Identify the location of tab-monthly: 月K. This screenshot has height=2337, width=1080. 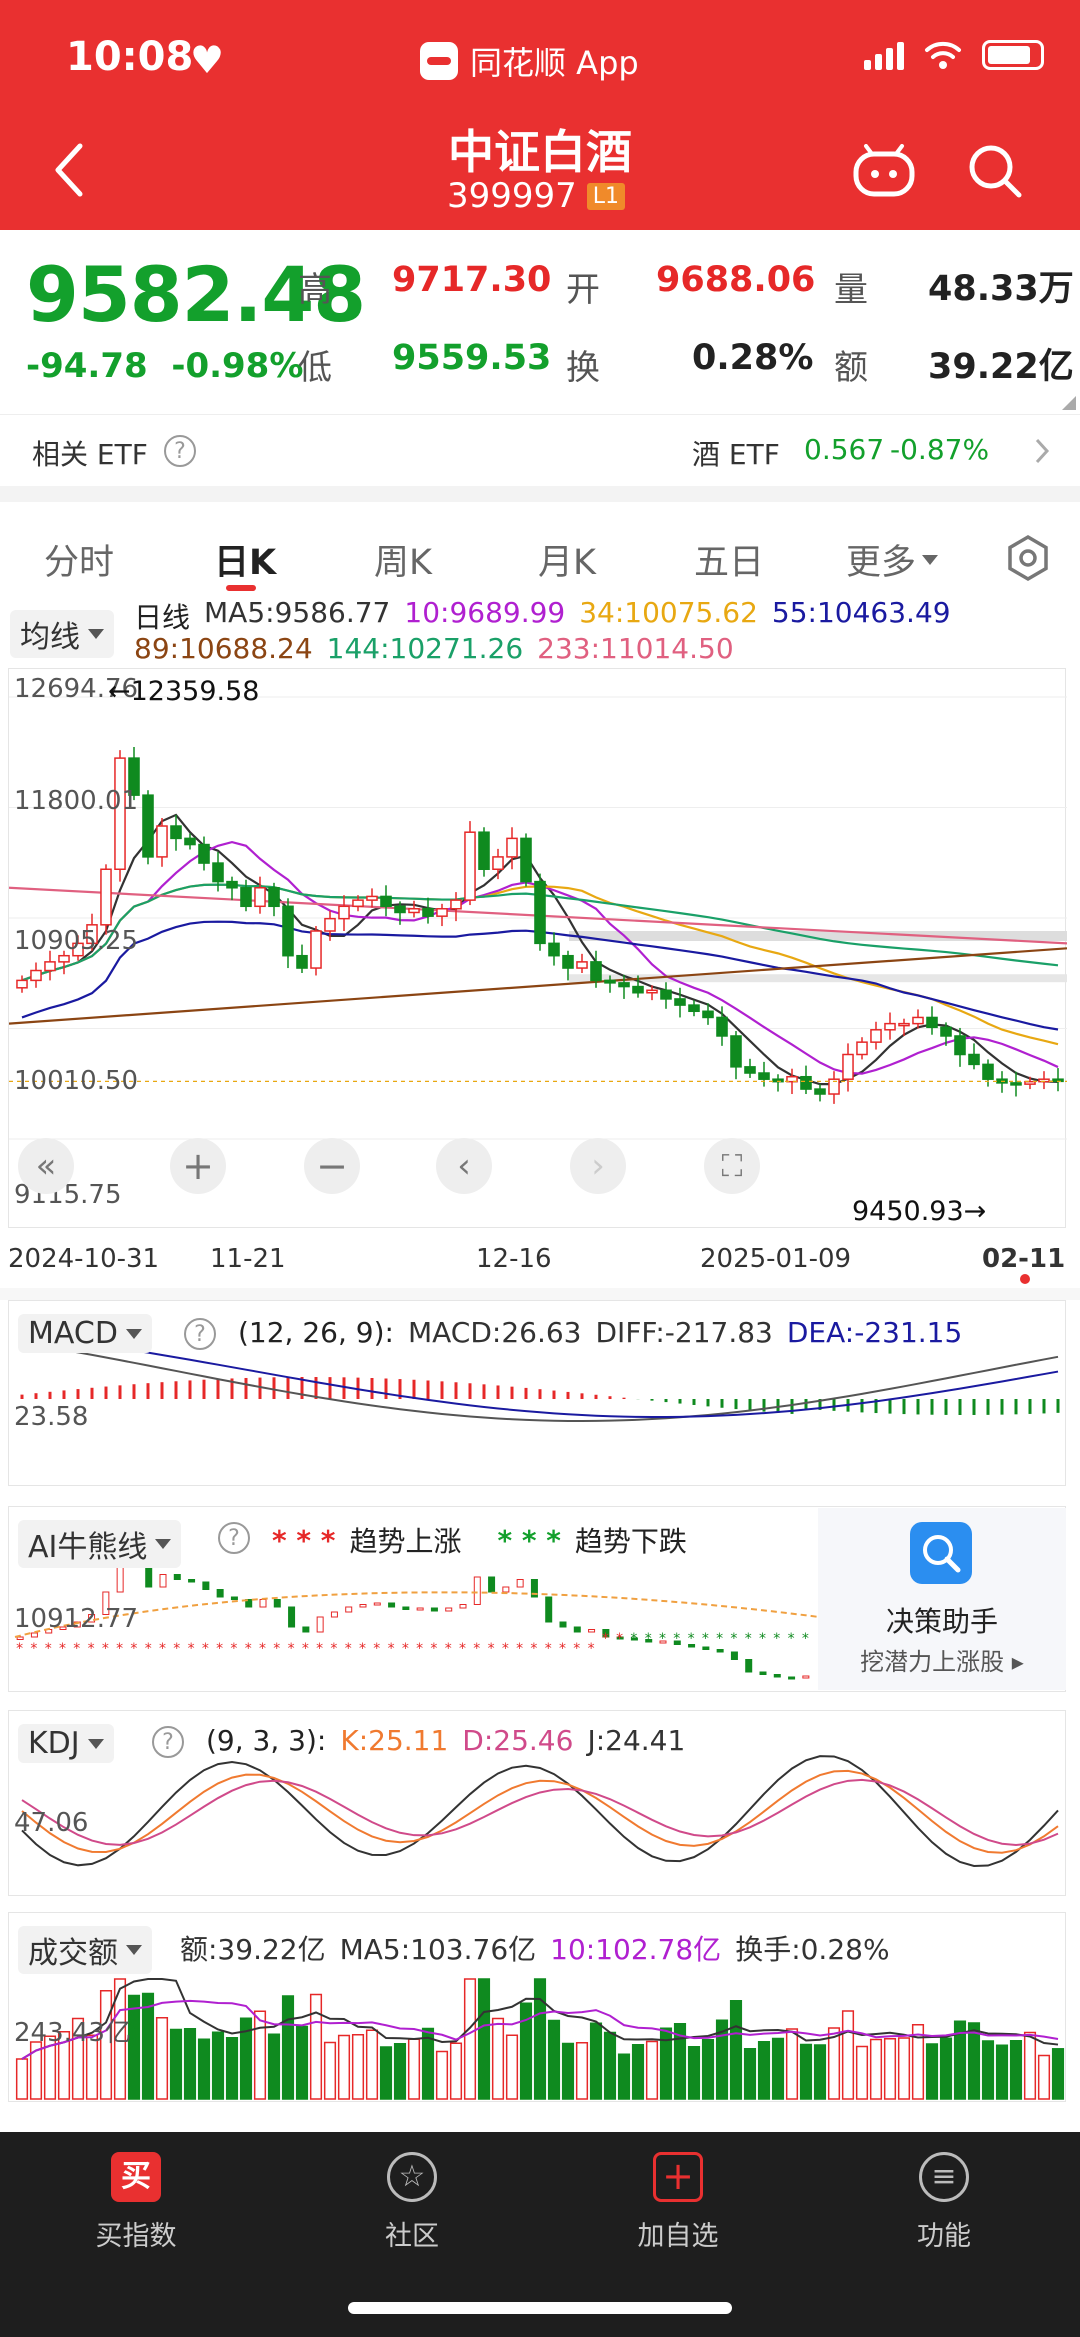
(567, 559).